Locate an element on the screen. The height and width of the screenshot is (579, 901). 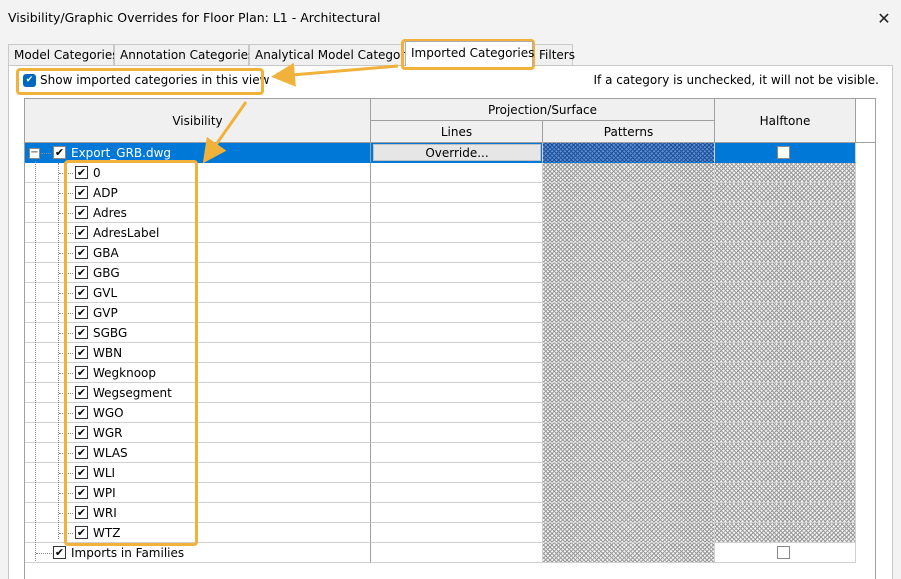
table-row: ✔ WLI is located at coordinates (440, 473).